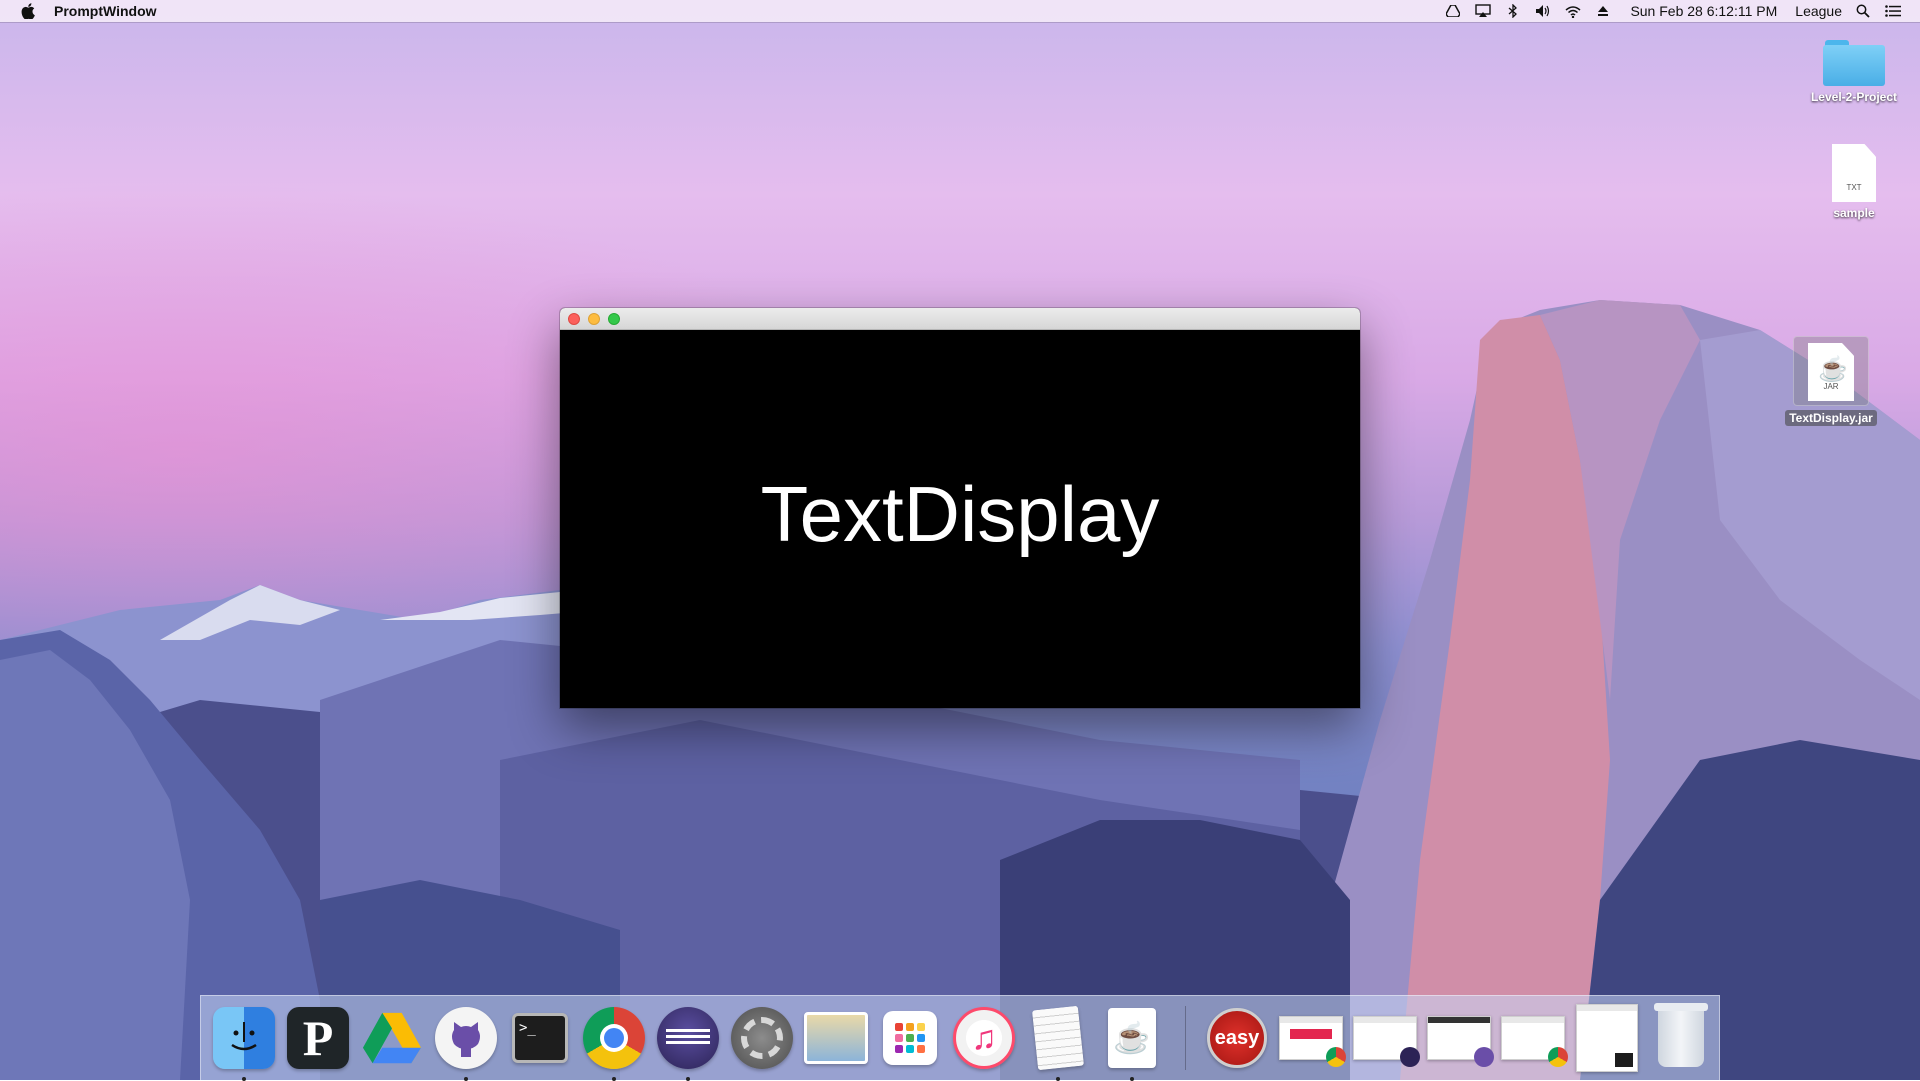 The height and width of the screenshot is (1081, 1920). I want to click on dock-system-preferences, so click(762, 1038).